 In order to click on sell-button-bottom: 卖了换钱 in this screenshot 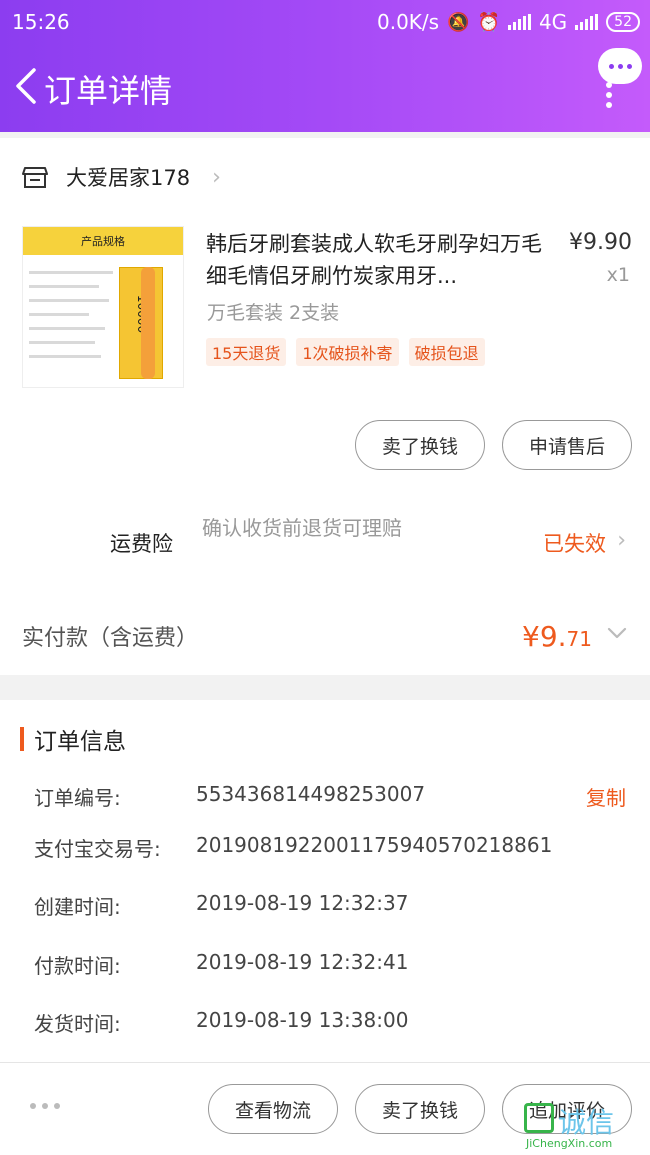, I will do `click(420, 1109)`.